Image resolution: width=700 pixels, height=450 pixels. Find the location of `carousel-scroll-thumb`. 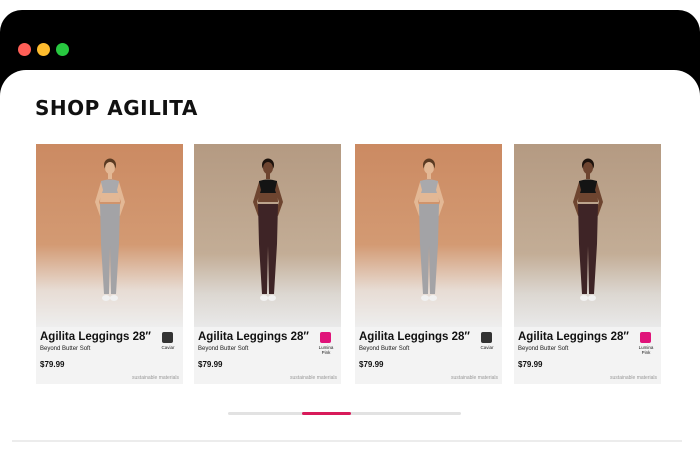

carousel-scroll-thumb is located at coordinates (326, 413).